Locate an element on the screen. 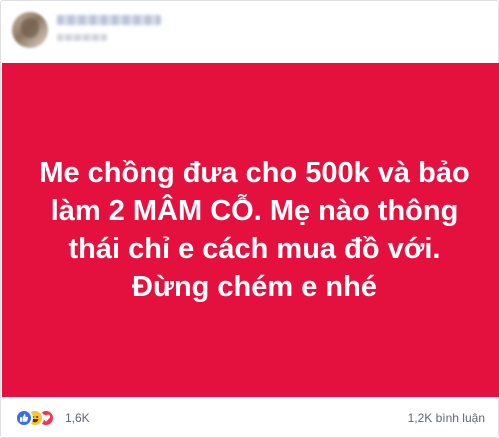 The height and width of the screenshot is (438, 499). reaction-icons is located at coordinates (40, 418).